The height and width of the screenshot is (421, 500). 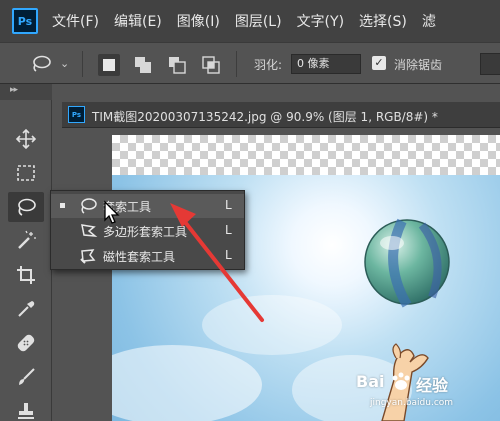 I want to click on menu-image: 图像(I), so click(x=198, y=21).